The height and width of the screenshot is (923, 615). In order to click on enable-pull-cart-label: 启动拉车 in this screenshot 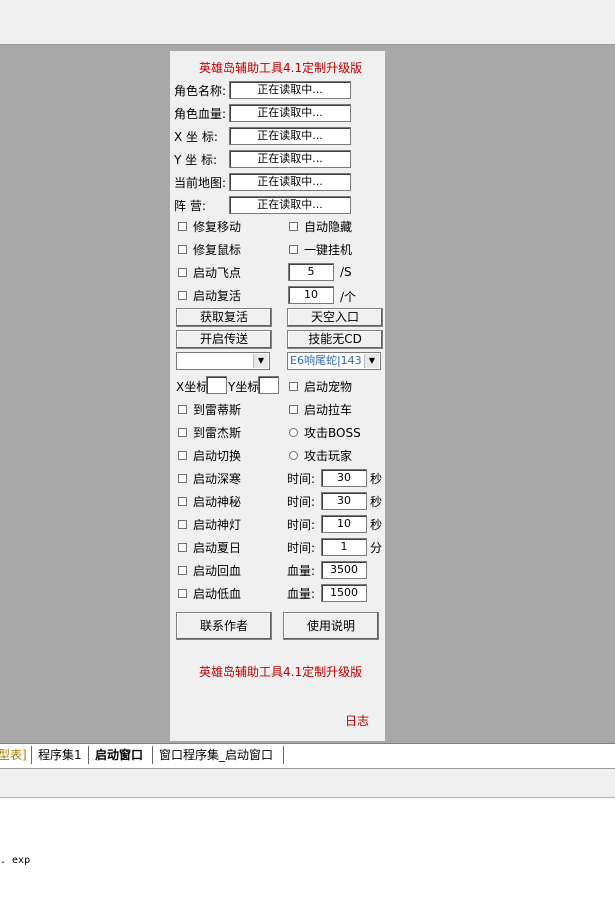, I will do `click(328, 410)`.